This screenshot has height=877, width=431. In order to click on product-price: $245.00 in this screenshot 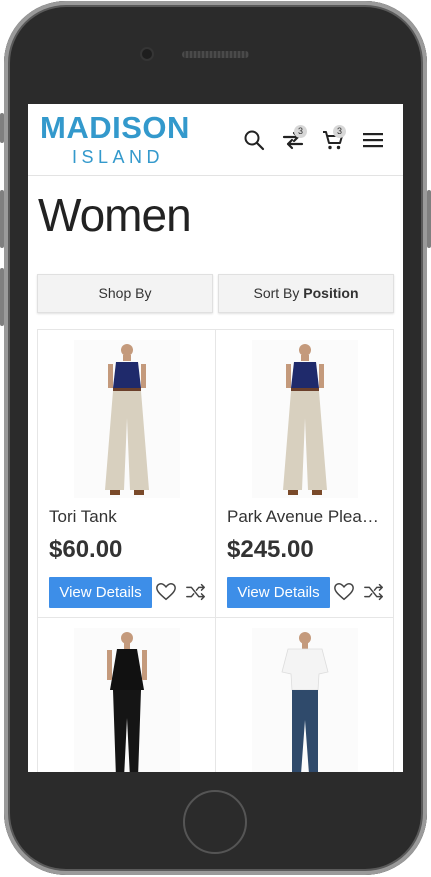, I will do `click(270, 549)`.